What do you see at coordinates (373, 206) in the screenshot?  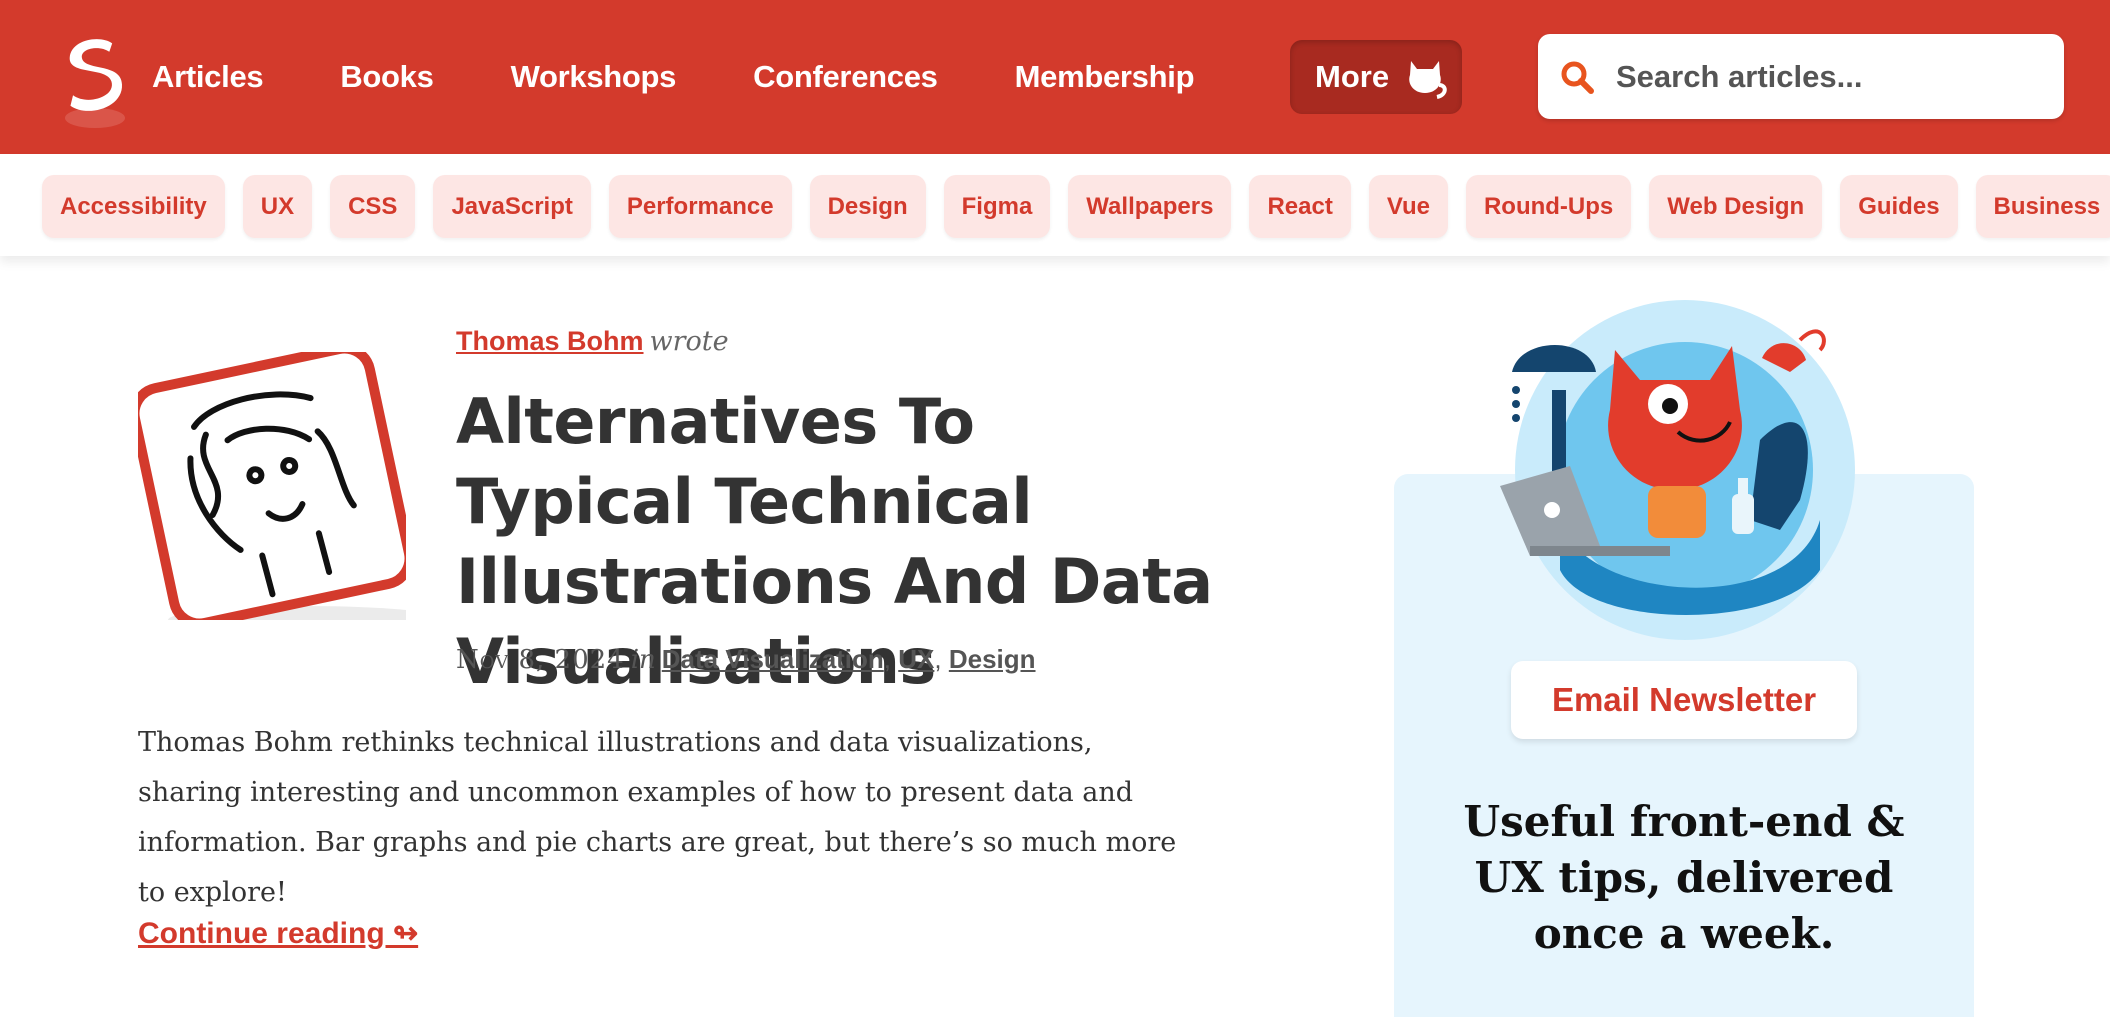 I see `tag-css: CSS` at bounding box center [373, 206].